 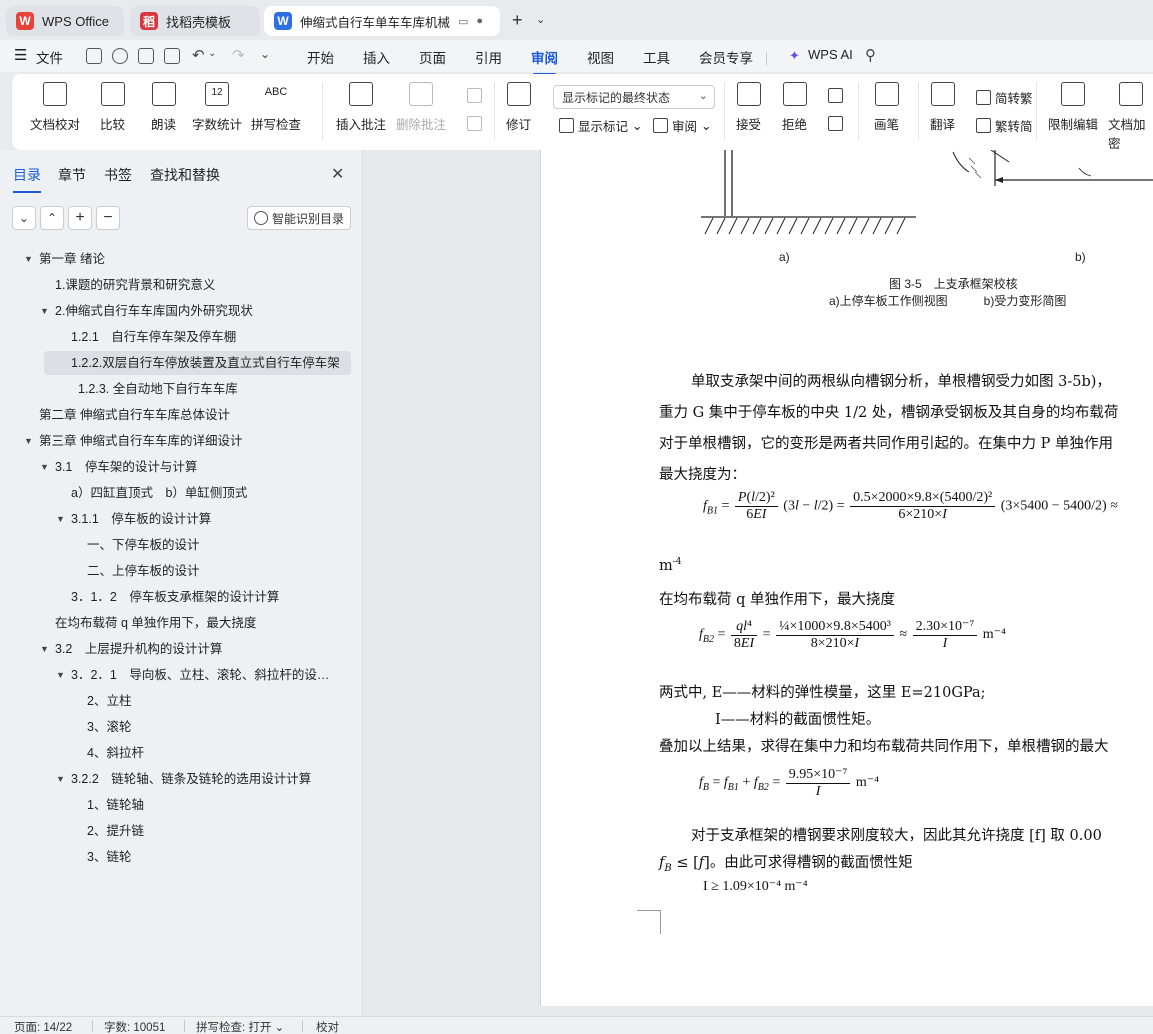 I want to click on menu-file: 文件, so click(x=49, y=57).